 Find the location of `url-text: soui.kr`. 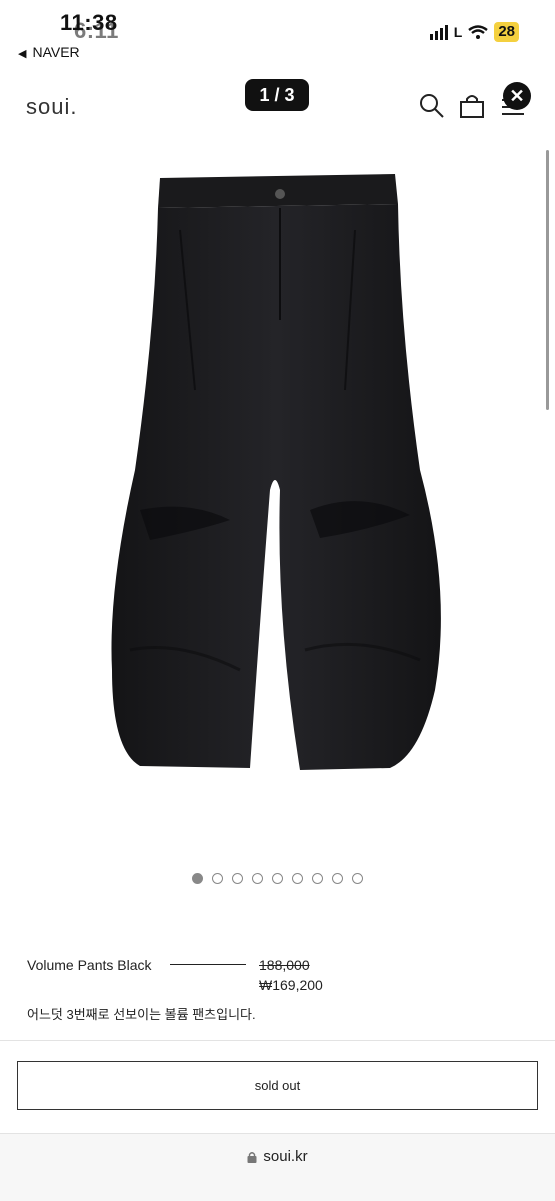

url-text: soui.kr is located at coordinates (285, 1156).